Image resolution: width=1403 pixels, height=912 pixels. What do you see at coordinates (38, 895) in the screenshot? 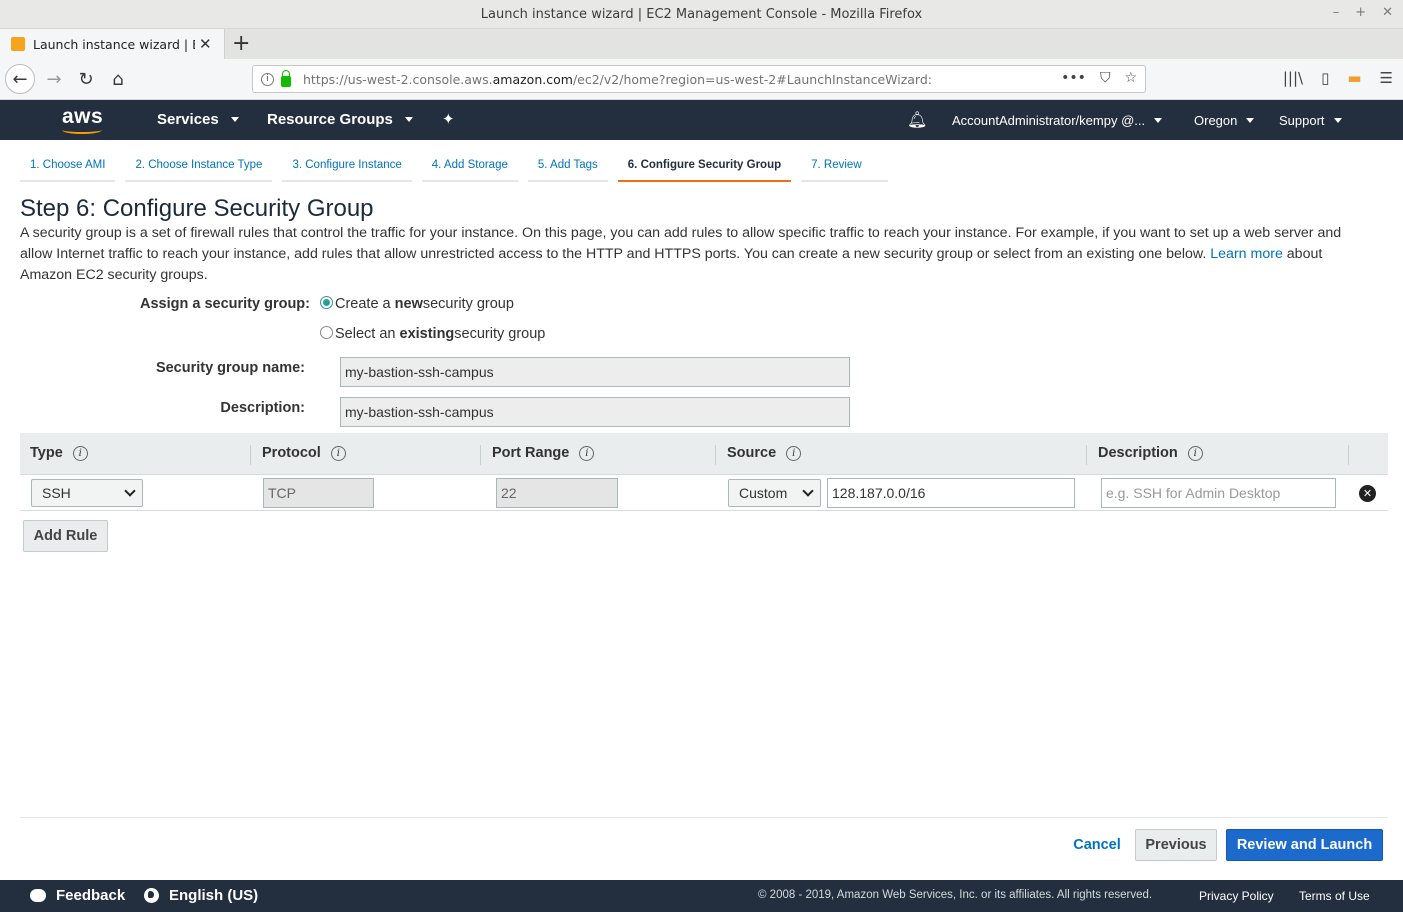
I see `feedback-bubble-icon` at bounding box center [38, 895].